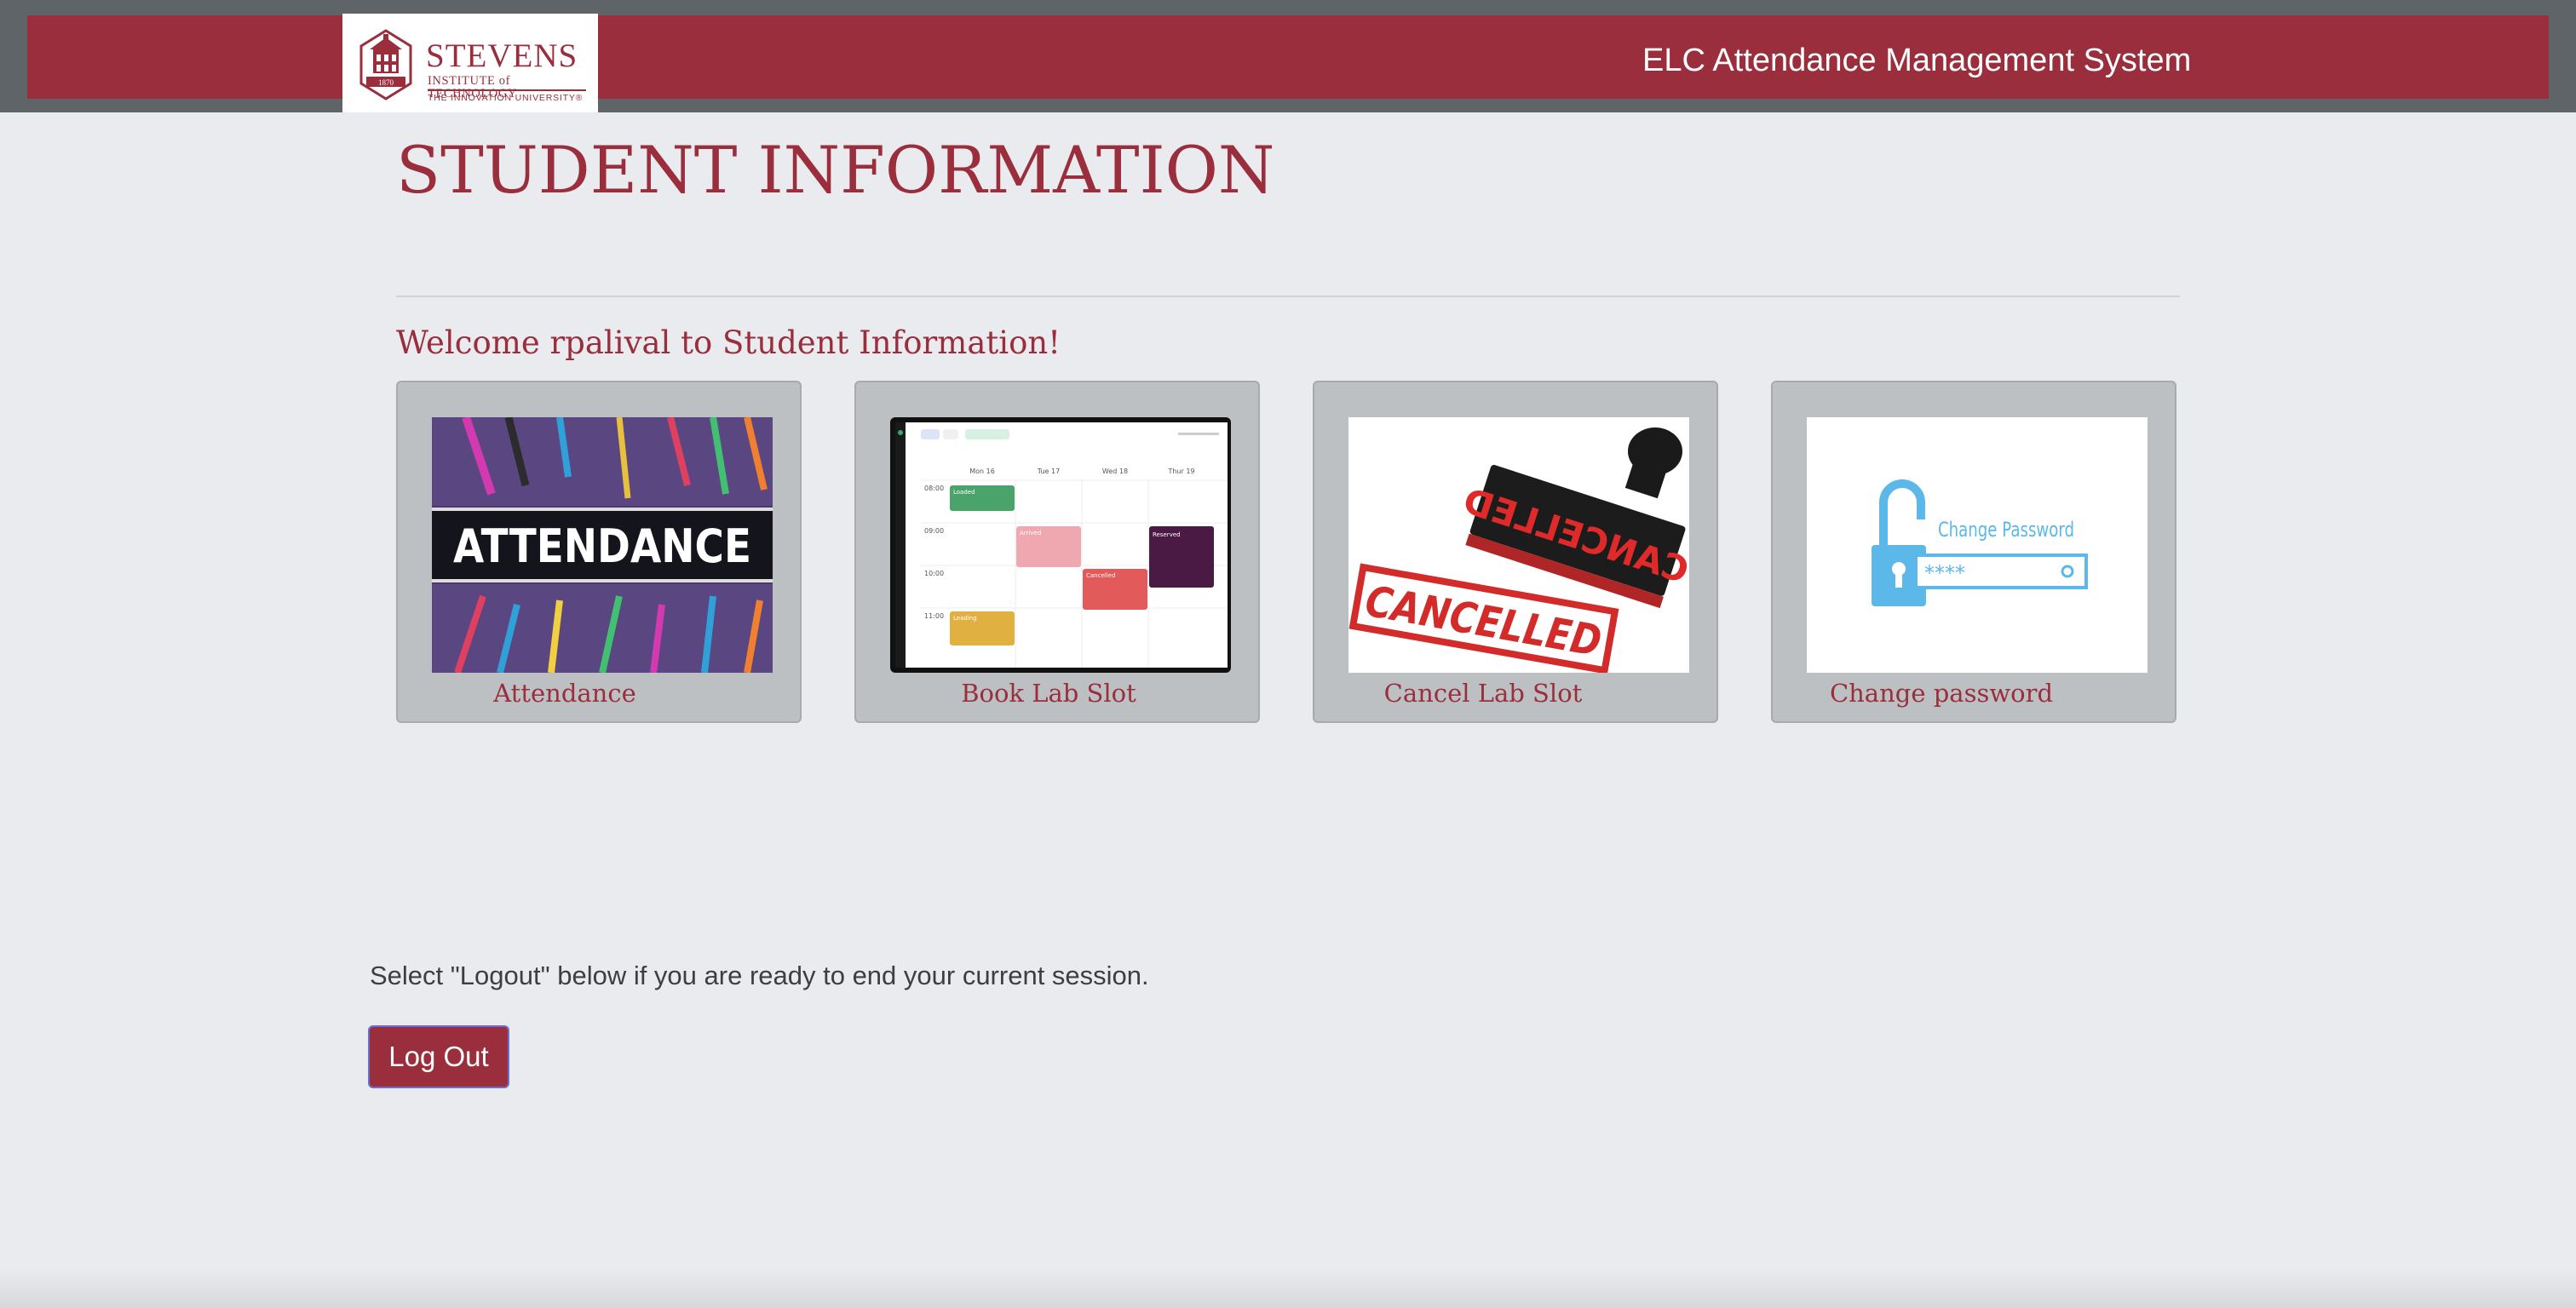 The image size is (2576, 1308). Describe the element at coordinates (1917, 60) in the screenshot. I see `app-title: ELC Attendance Management System` at that location.